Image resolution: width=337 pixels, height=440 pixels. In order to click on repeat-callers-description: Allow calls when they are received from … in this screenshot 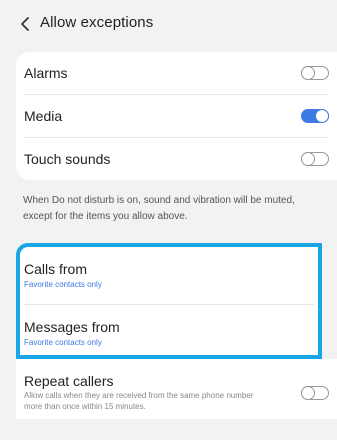, I will do `click(139, 401)`.